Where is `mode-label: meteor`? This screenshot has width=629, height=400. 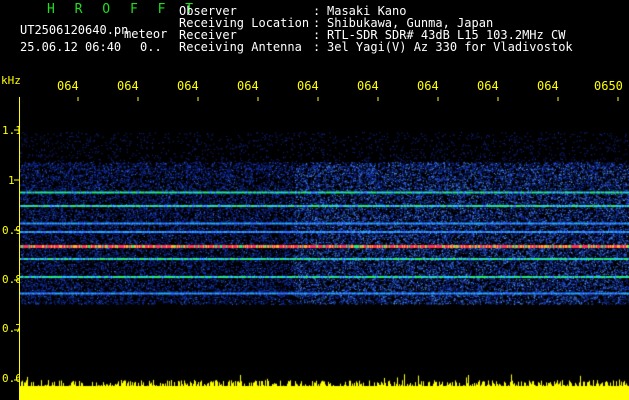
mode-label: meteor is located at coordinates (146, 34).